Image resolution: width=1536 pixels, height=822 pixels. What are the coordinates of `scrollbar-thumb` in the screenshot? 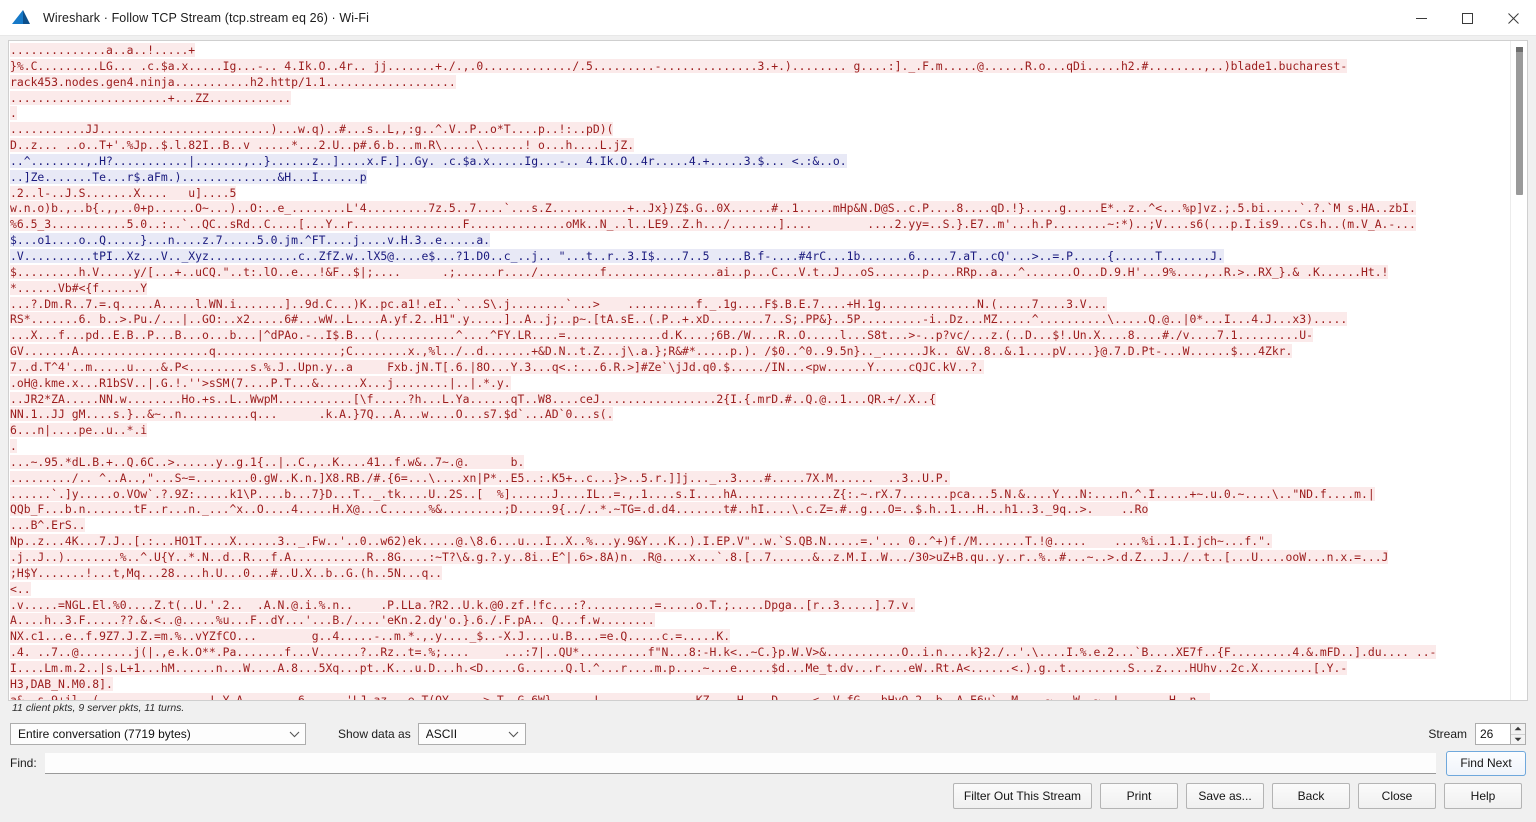 It's located at (1519, 121).